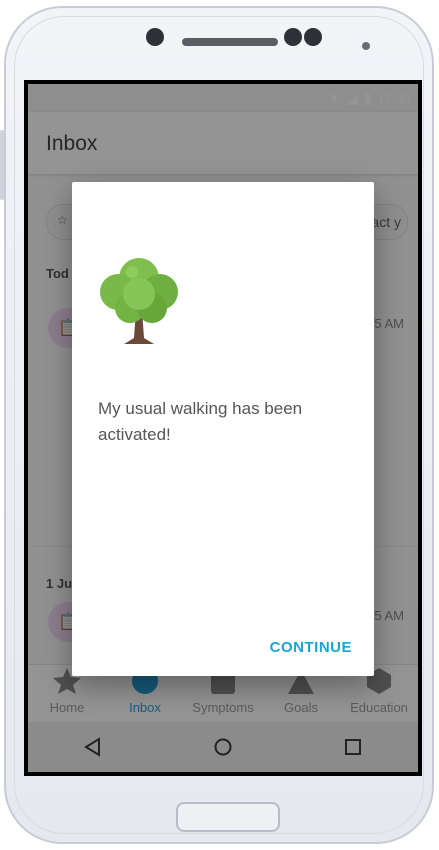 The image size is (439, 850). I want to click on dialog-message: My usual walking has been activated!, so click(200, 421).